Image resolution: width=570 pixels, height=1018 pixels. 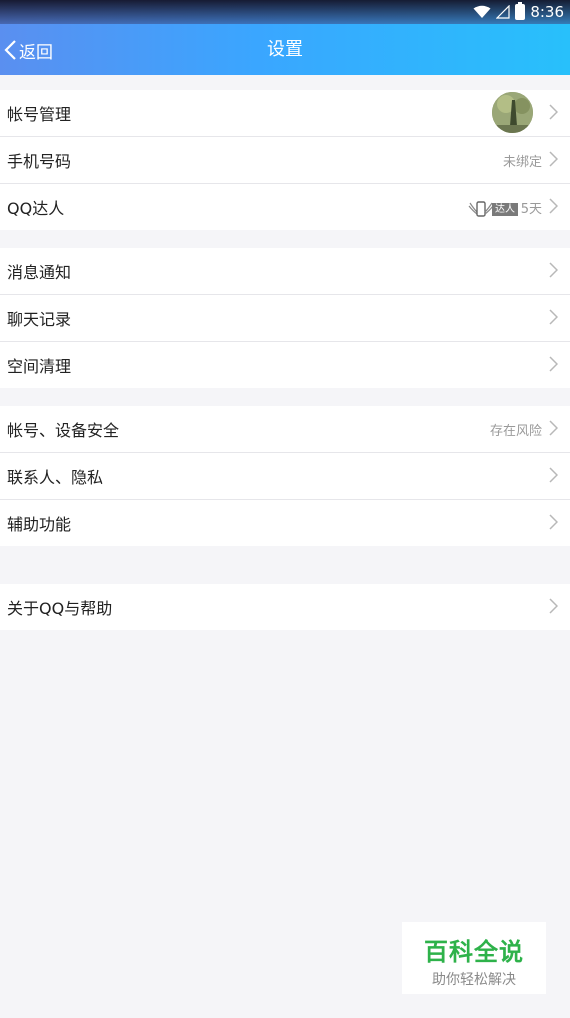 What do you see at coordinates (285, 271) in the screenshot?
I see `settings-item-notifications: 消息通知` at bounding box center [285, 271].